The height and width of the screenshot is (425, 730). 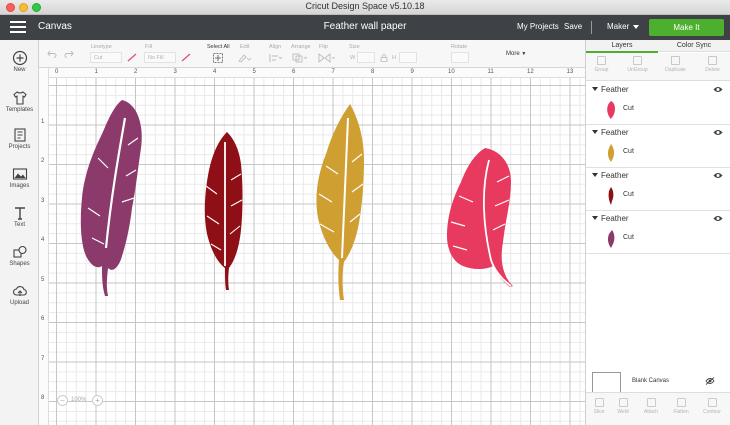 I want to click on blank-canvas-label: Blank Canvas, so click(x=651, y=381).